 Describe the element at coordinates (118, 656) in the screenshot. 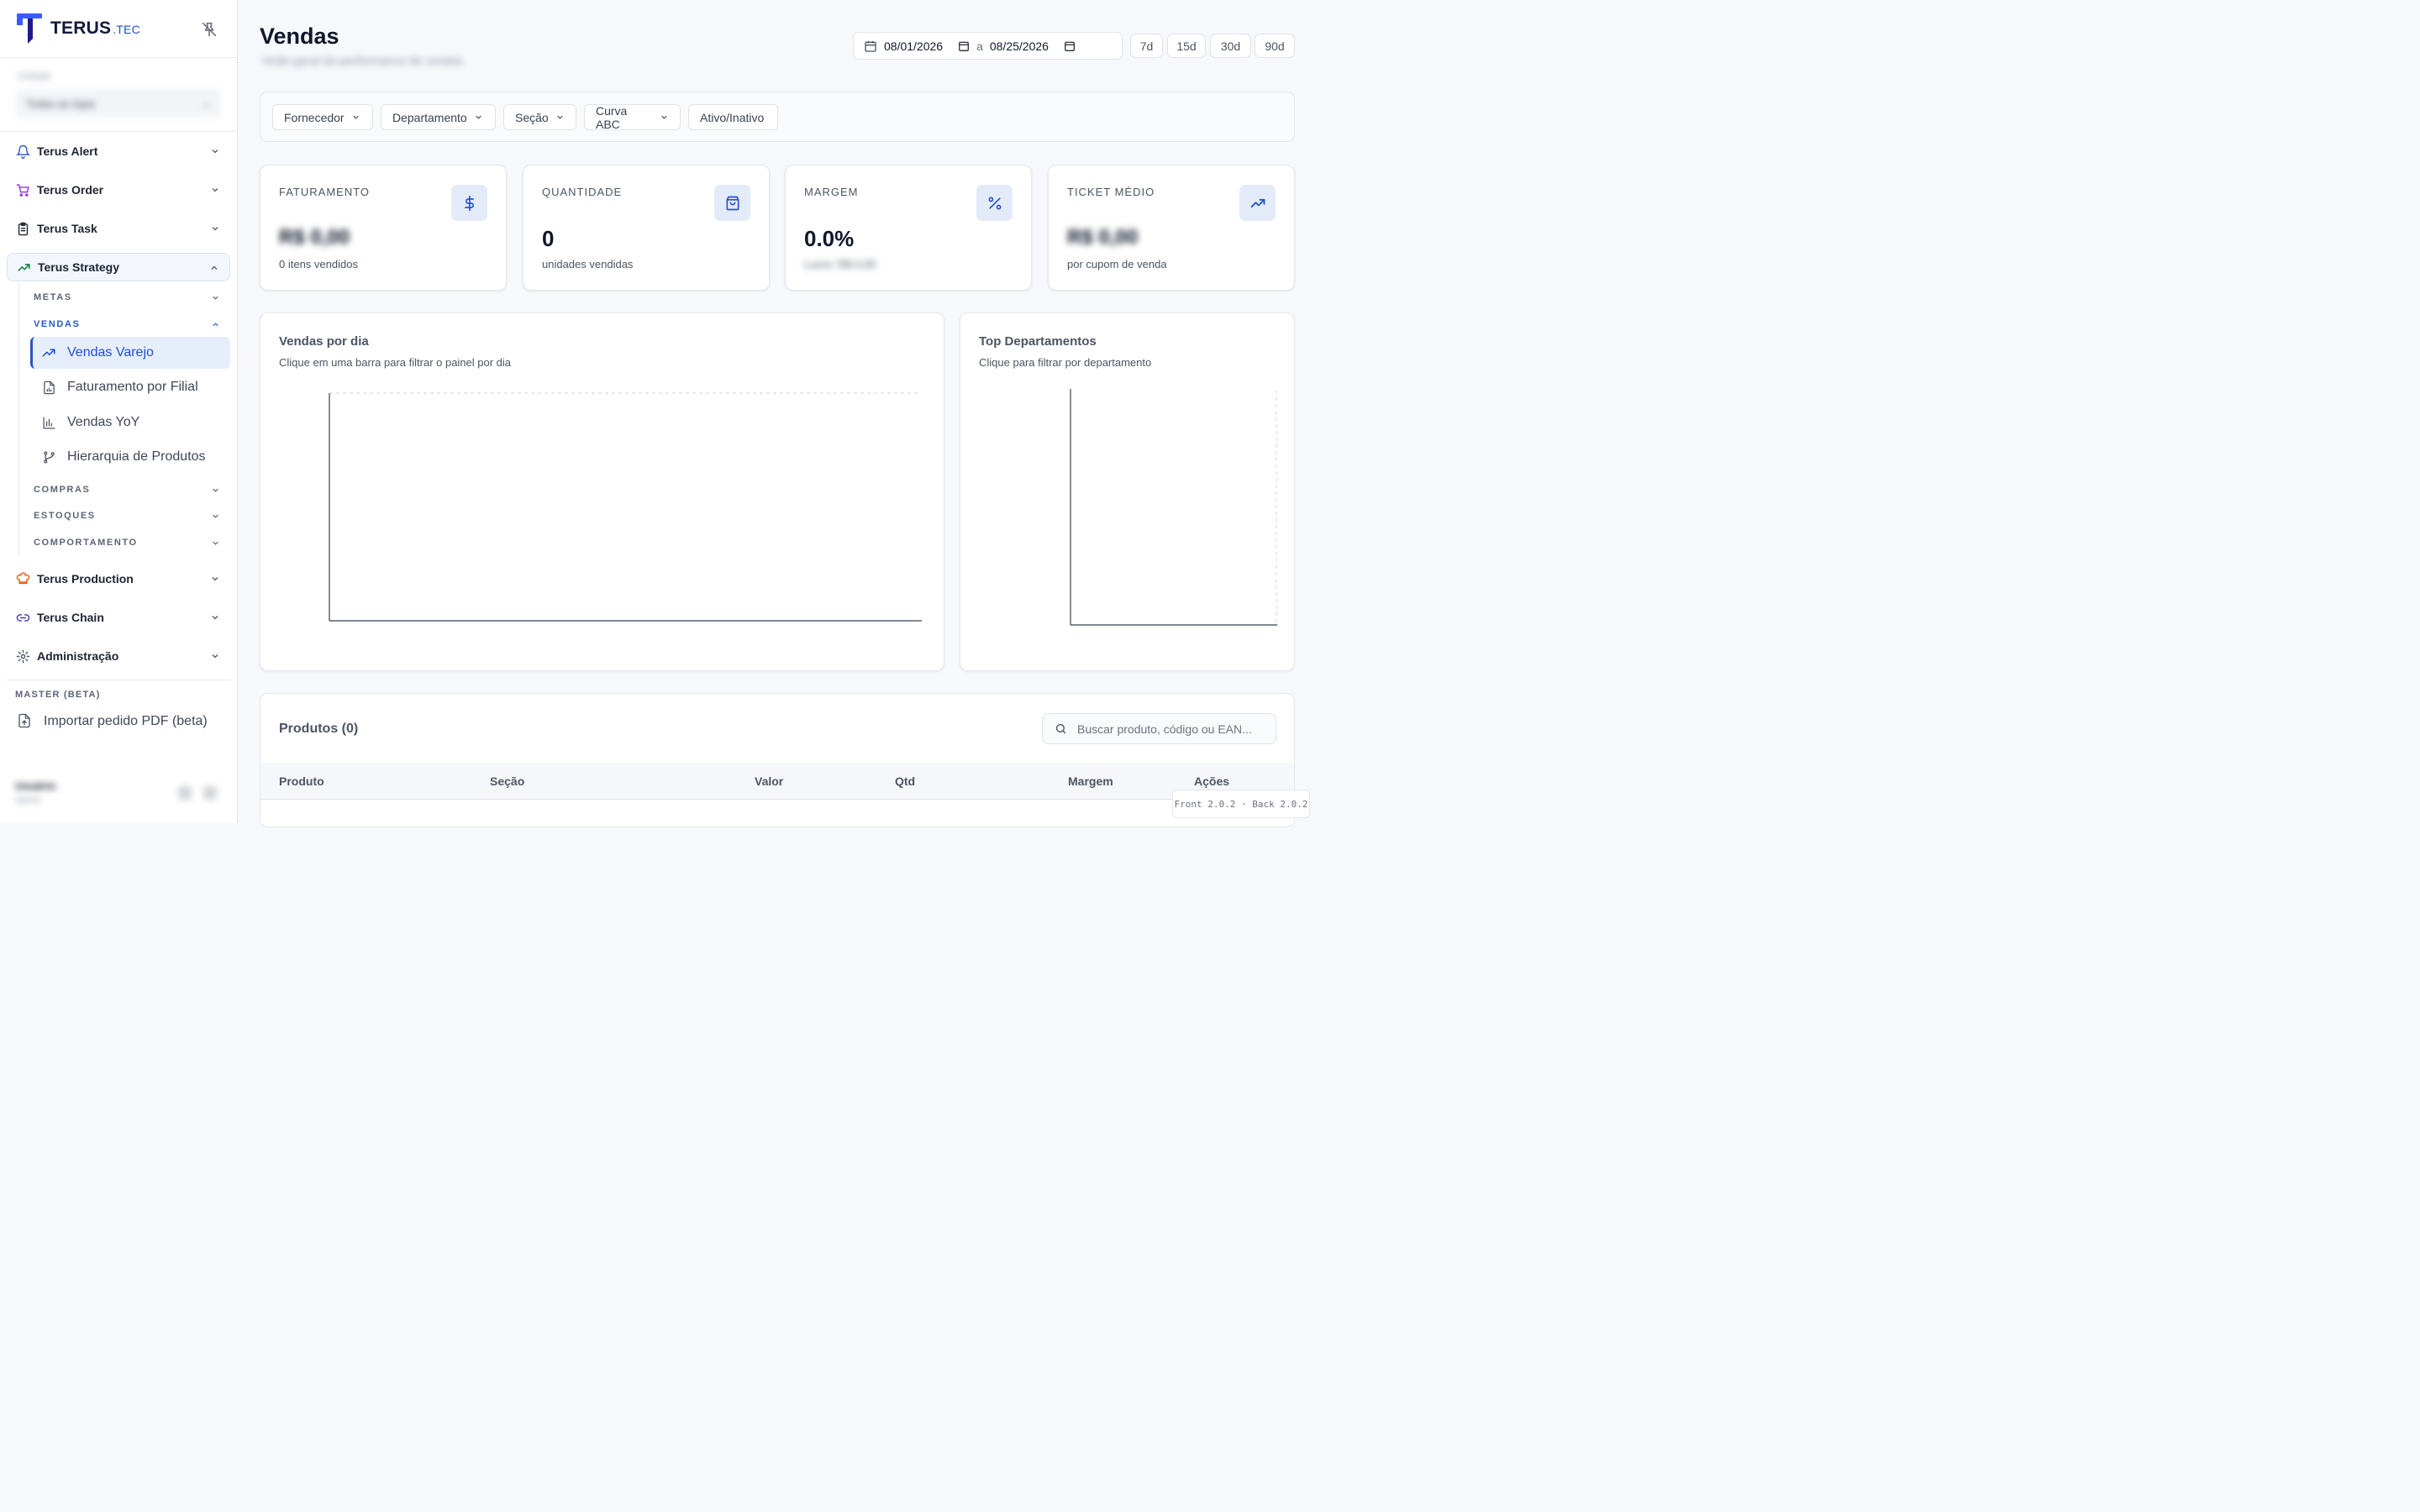

I see `nav-administracao: Administração` at that location.